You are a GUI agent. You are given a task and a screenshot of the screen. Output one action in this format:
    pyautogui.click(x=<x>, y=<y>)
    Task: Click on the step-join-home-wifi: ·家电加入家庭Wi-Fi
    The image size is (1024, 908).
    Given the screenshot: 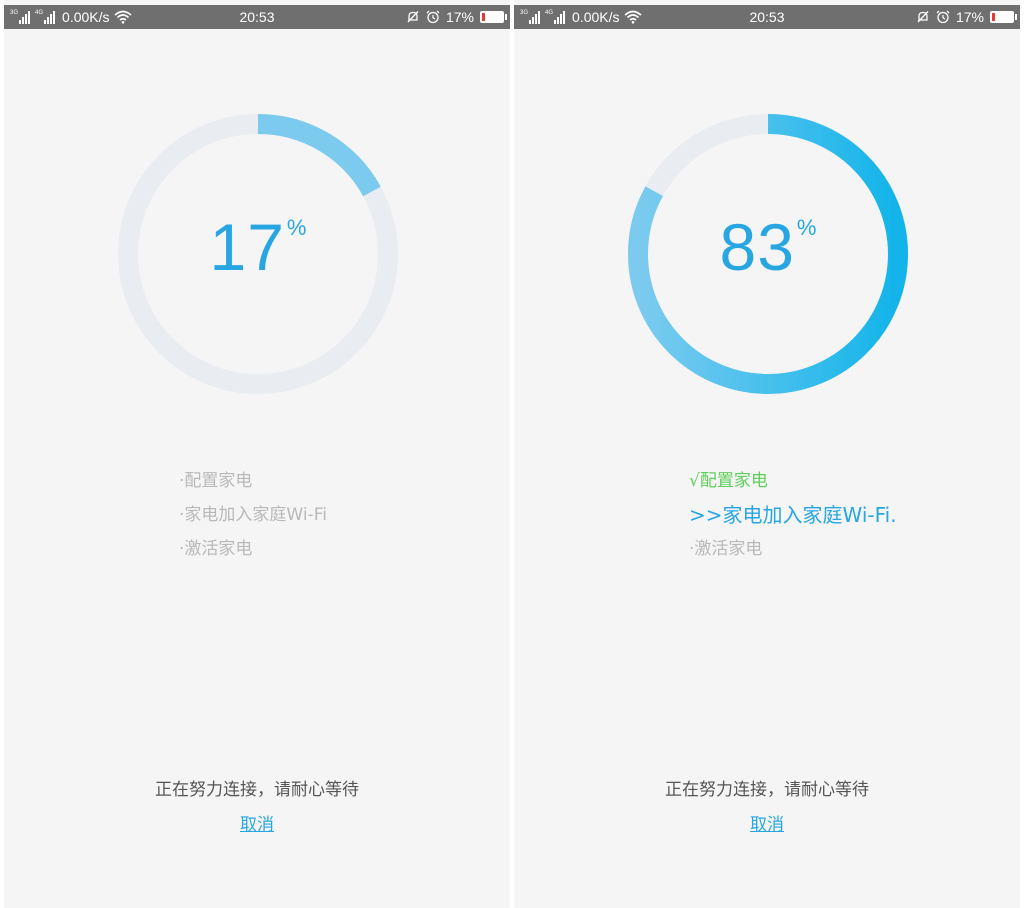 What is the action you would take?
    pyautogui.click(x=253, y=515)
    